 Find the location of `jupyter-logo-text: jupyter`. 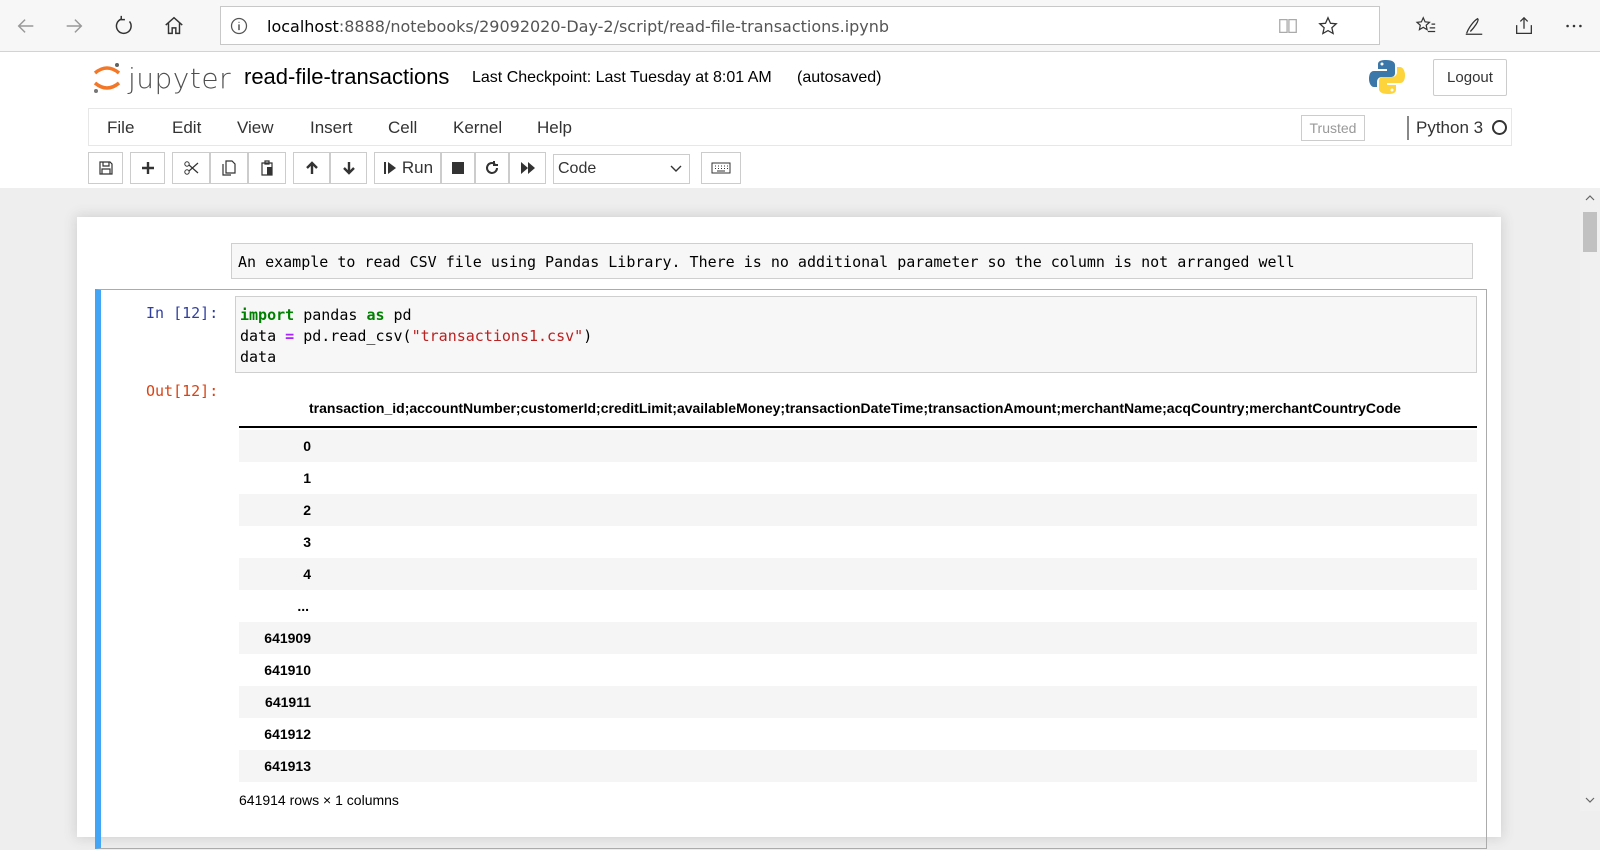

jupyter-logo-text: jupyter is located at coordinates (180, 78).